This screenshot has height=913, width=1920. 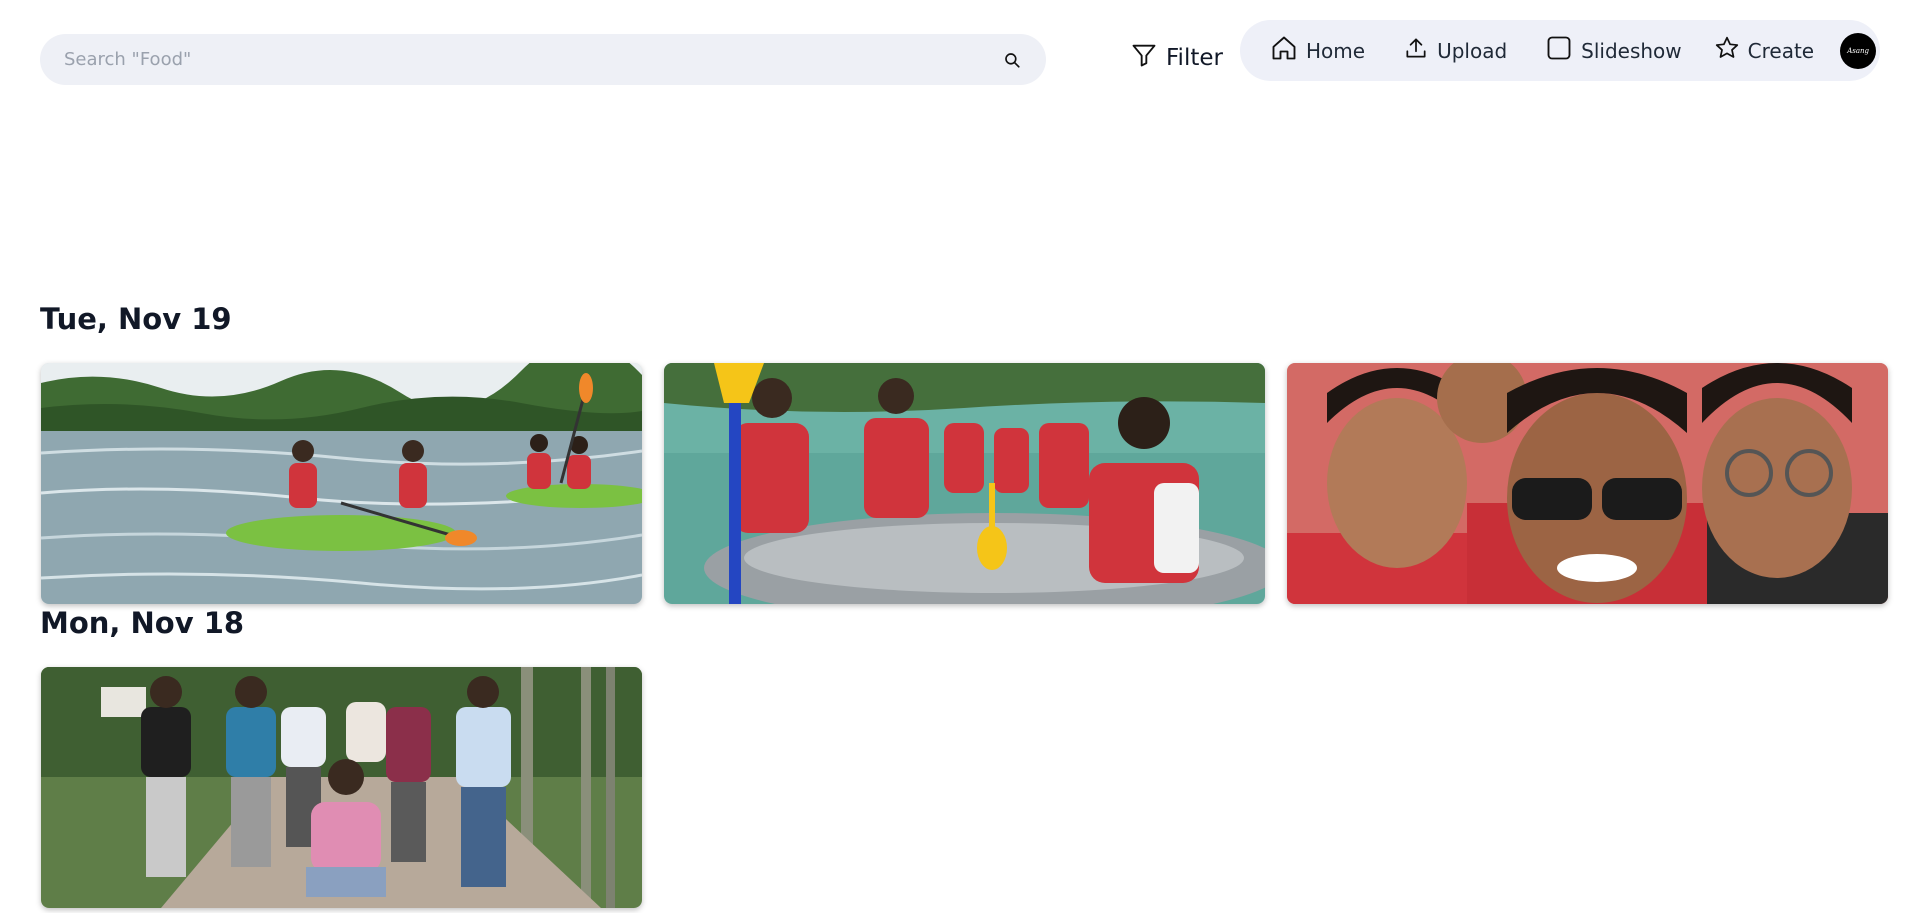 What do you see at coordinates (1144, 58) in the screenshot?
I see `filter-icon` at bounding box center [1144, 58].